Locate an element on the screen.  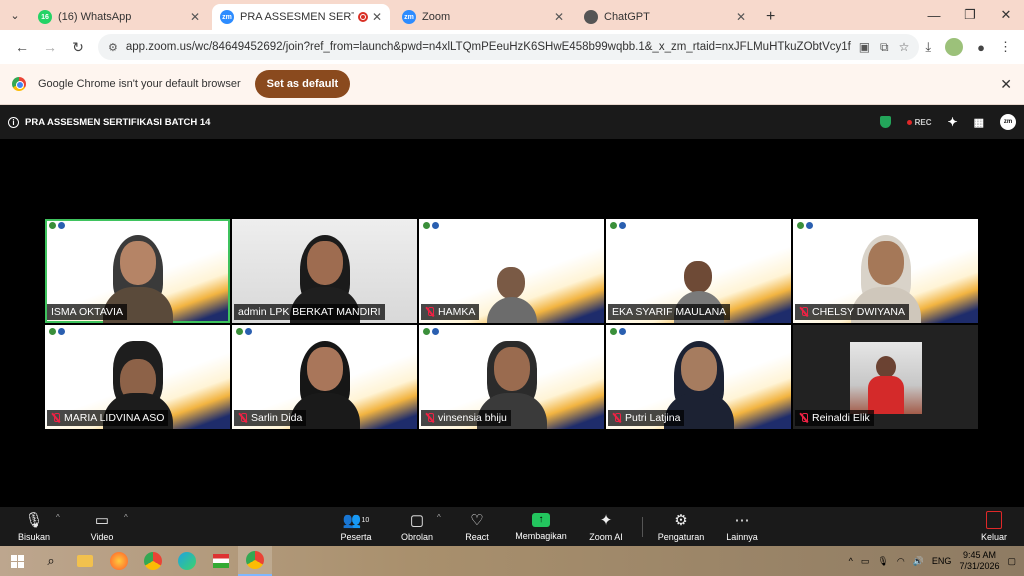
react-label: React is located at coordinates (477, 536).